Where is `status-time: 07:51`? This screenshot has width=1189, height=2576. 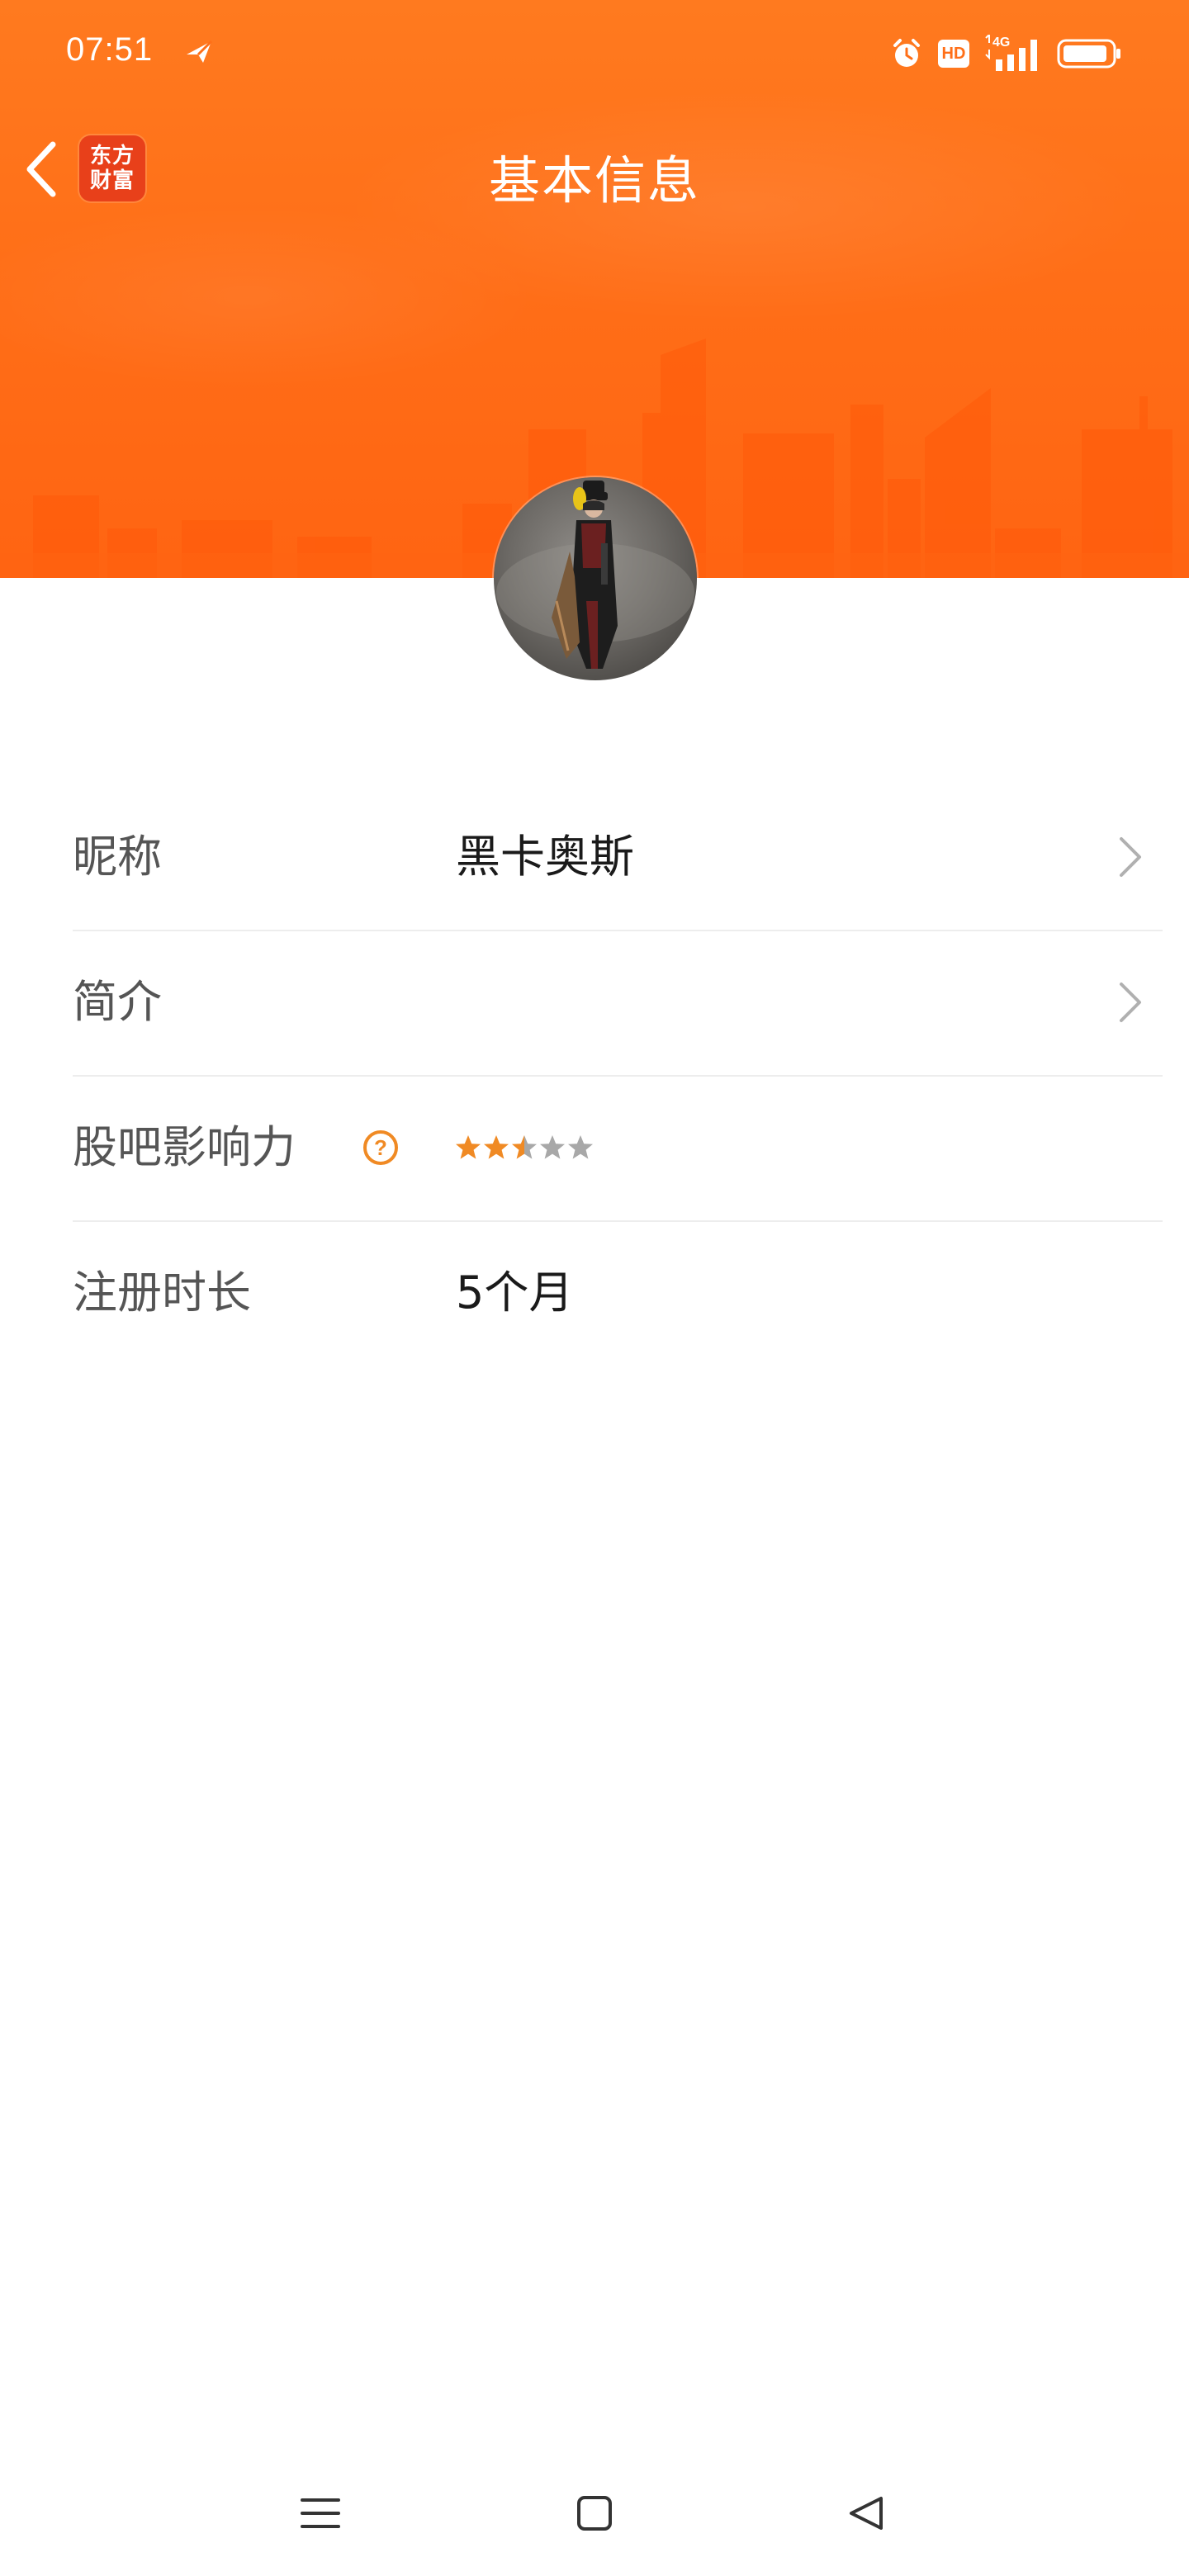 status-time: 07:51 is located at coordinates (110, 49).